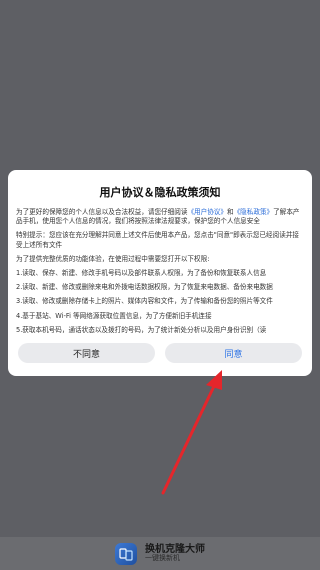  Describe the element at coordinates (102, 212) in the screenshot. I see `intro-text-a: 为了更好的保障您的个人信息以及合法权益，请您仔细阅读` at that location.